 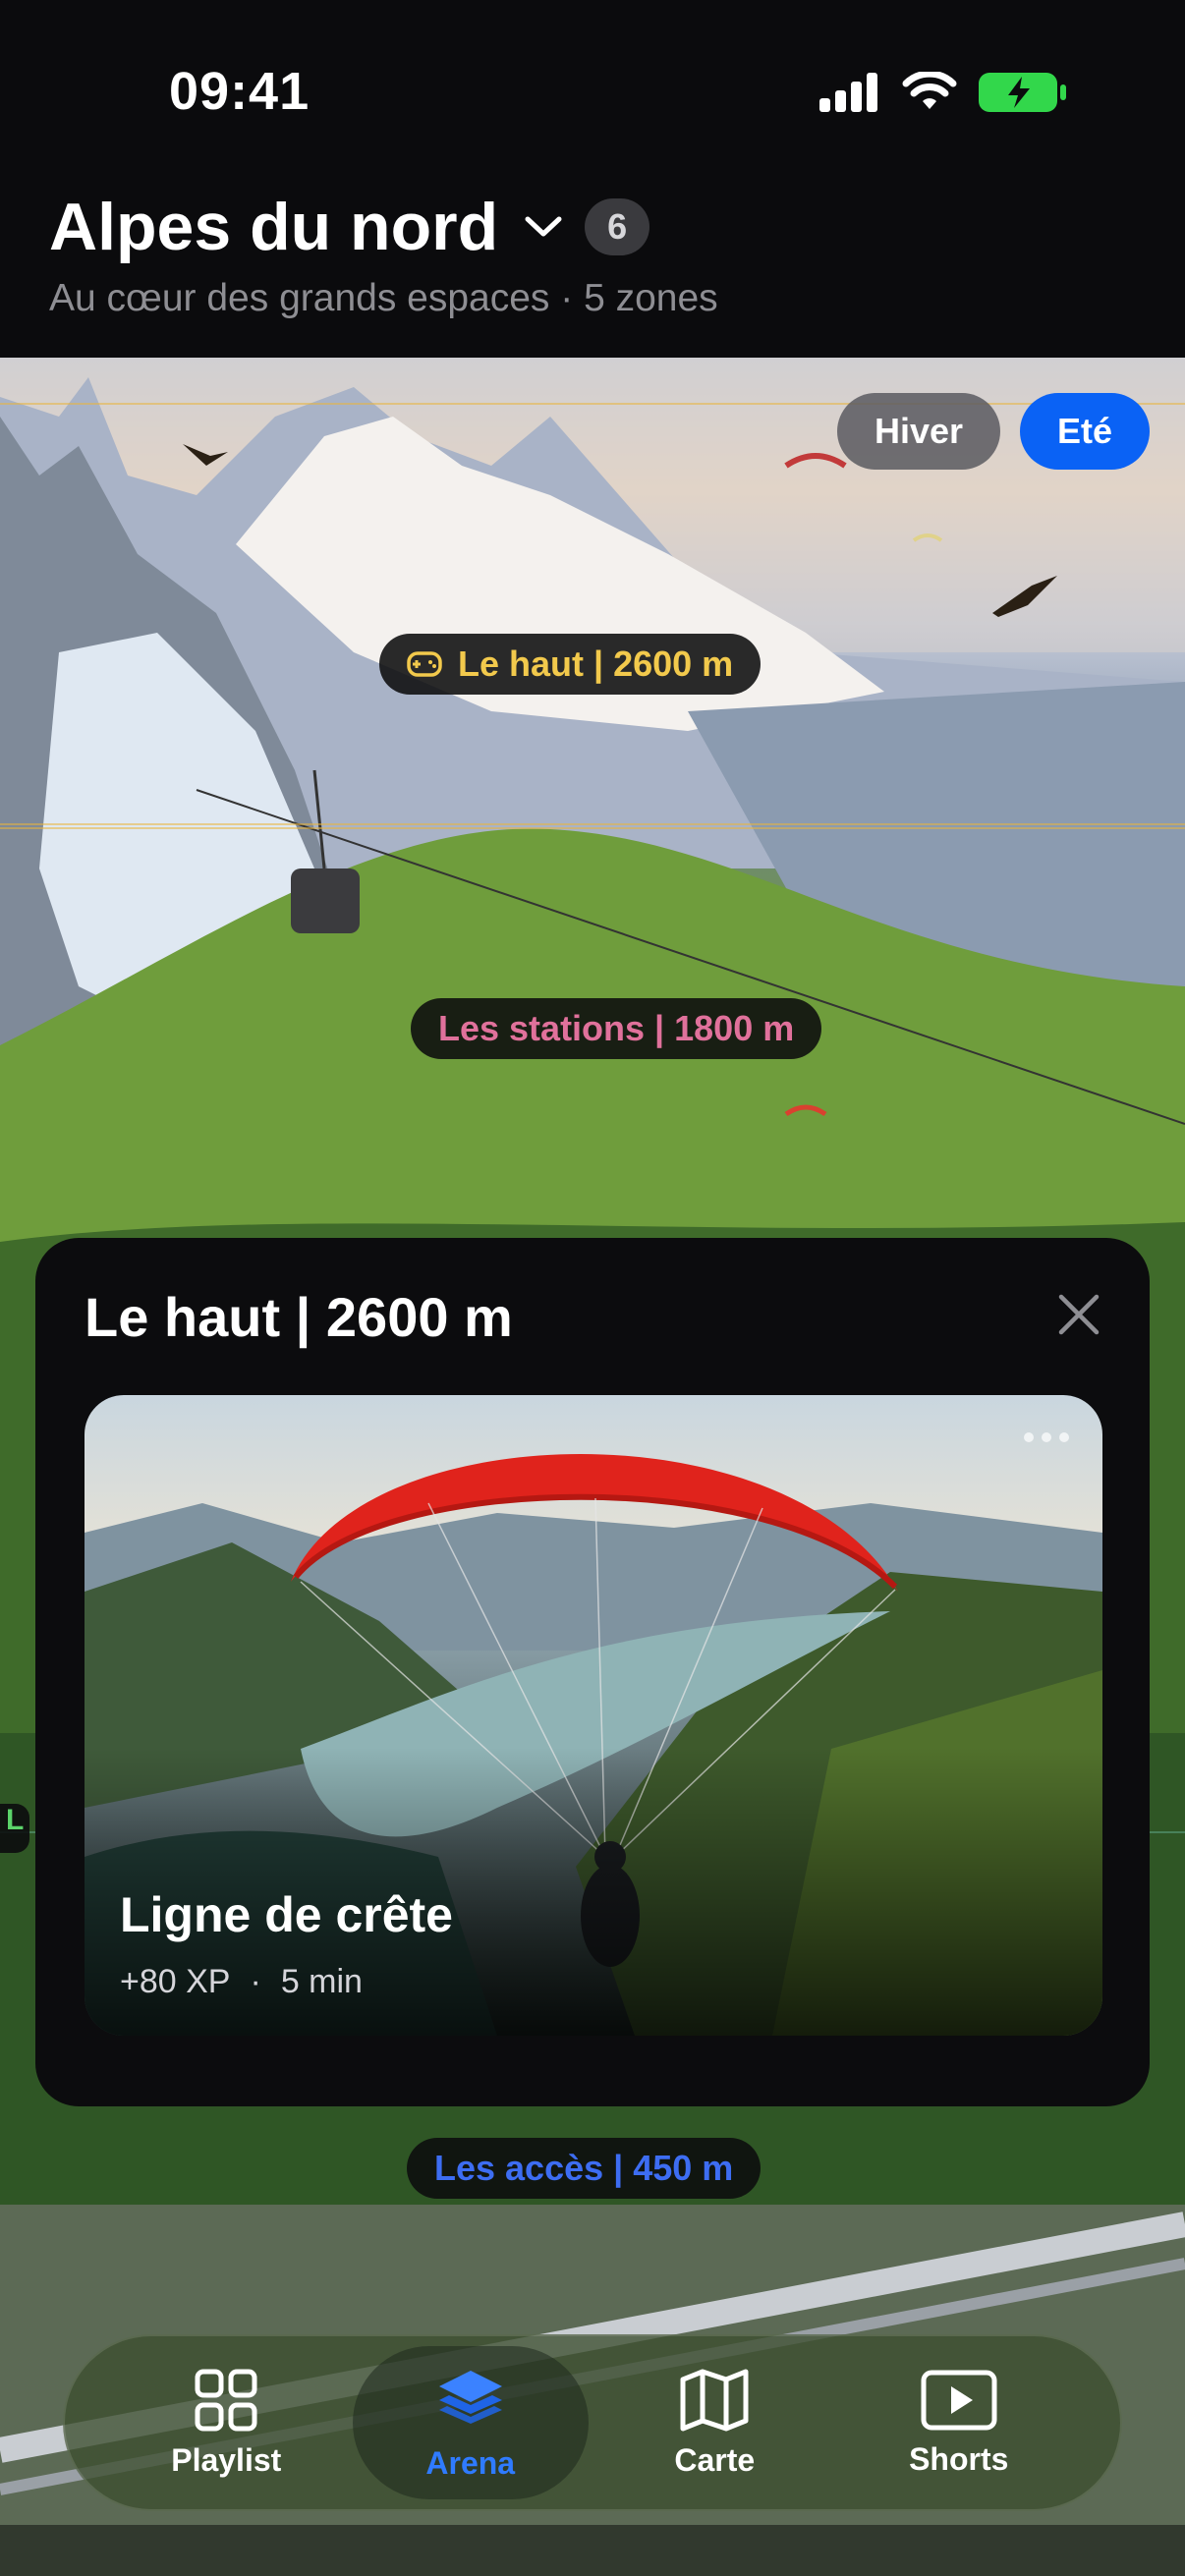 What do you see at coordinates (596, 664) in the screenshot?
I see `zone-pill-top-label: Le haut | 2600 m` at bounding box center [596, 664].